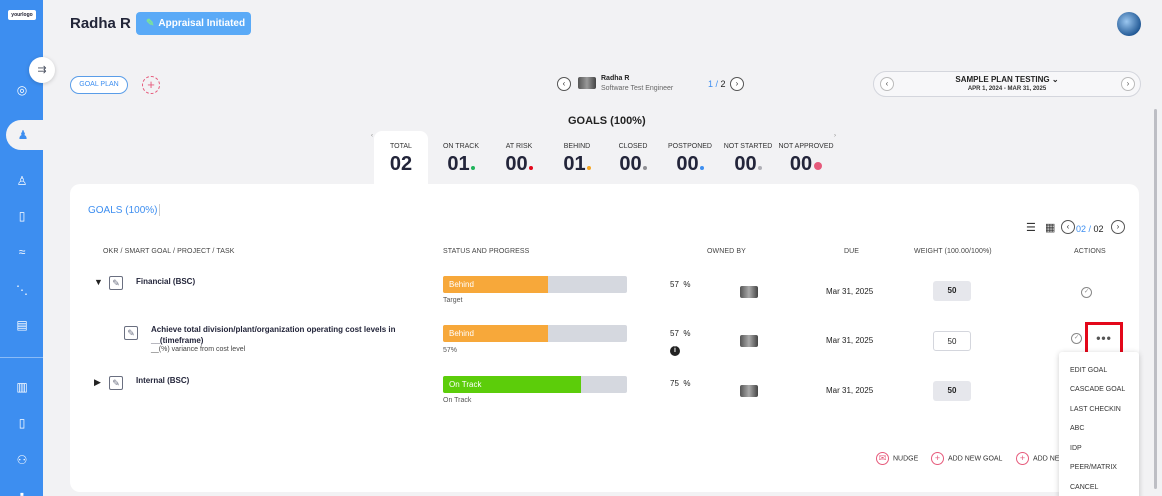 The height and width of the screenshot is (496, 1162). What do you see at coordinates (717, 84) in the screenshot?
I see `employee-pager: 1 / 2` at bounding box center [717, 84].